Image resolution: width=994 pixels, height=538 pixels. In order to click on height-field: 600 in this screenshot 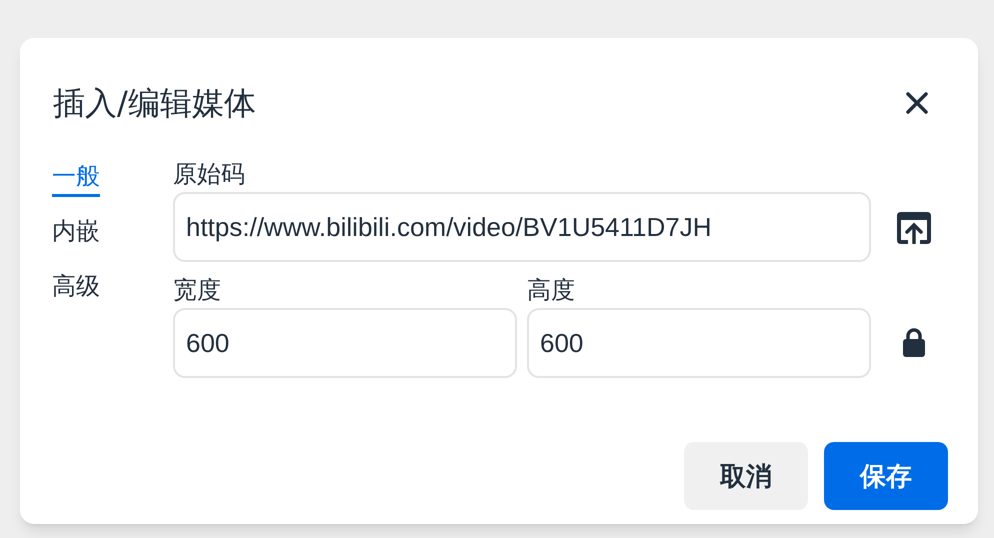, I will do `click(699, 343)`.